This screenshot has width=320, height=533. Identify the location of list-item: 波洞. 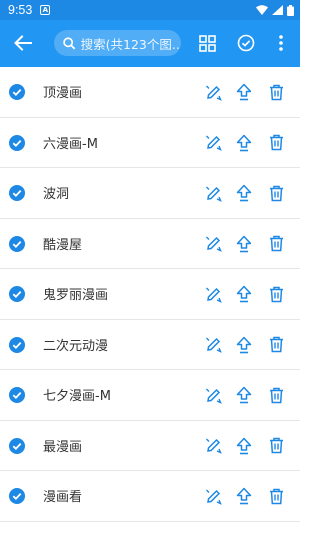
(150, 193).